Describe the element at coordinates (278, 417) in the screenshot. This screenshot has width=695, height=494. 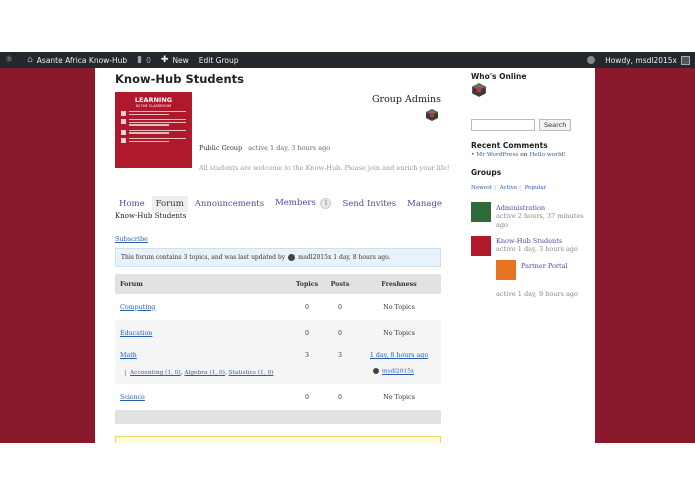
I see `table-footer` at that location.